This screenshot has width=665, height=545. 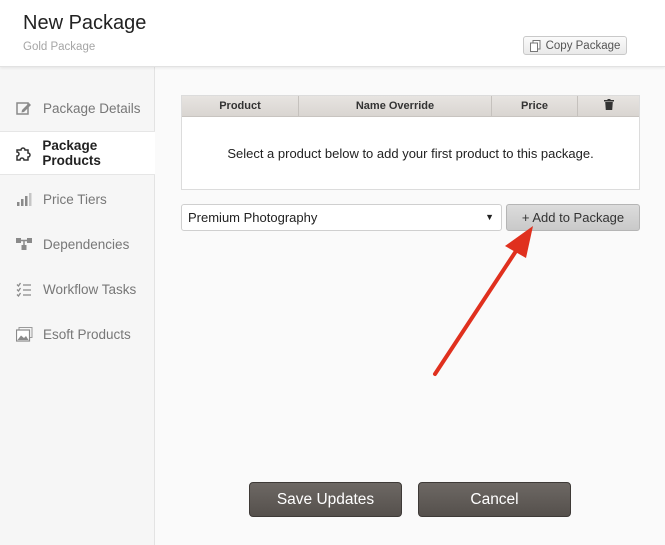 I want to click on product-select: Premium Photography ▼, so click(x=341, y=217).